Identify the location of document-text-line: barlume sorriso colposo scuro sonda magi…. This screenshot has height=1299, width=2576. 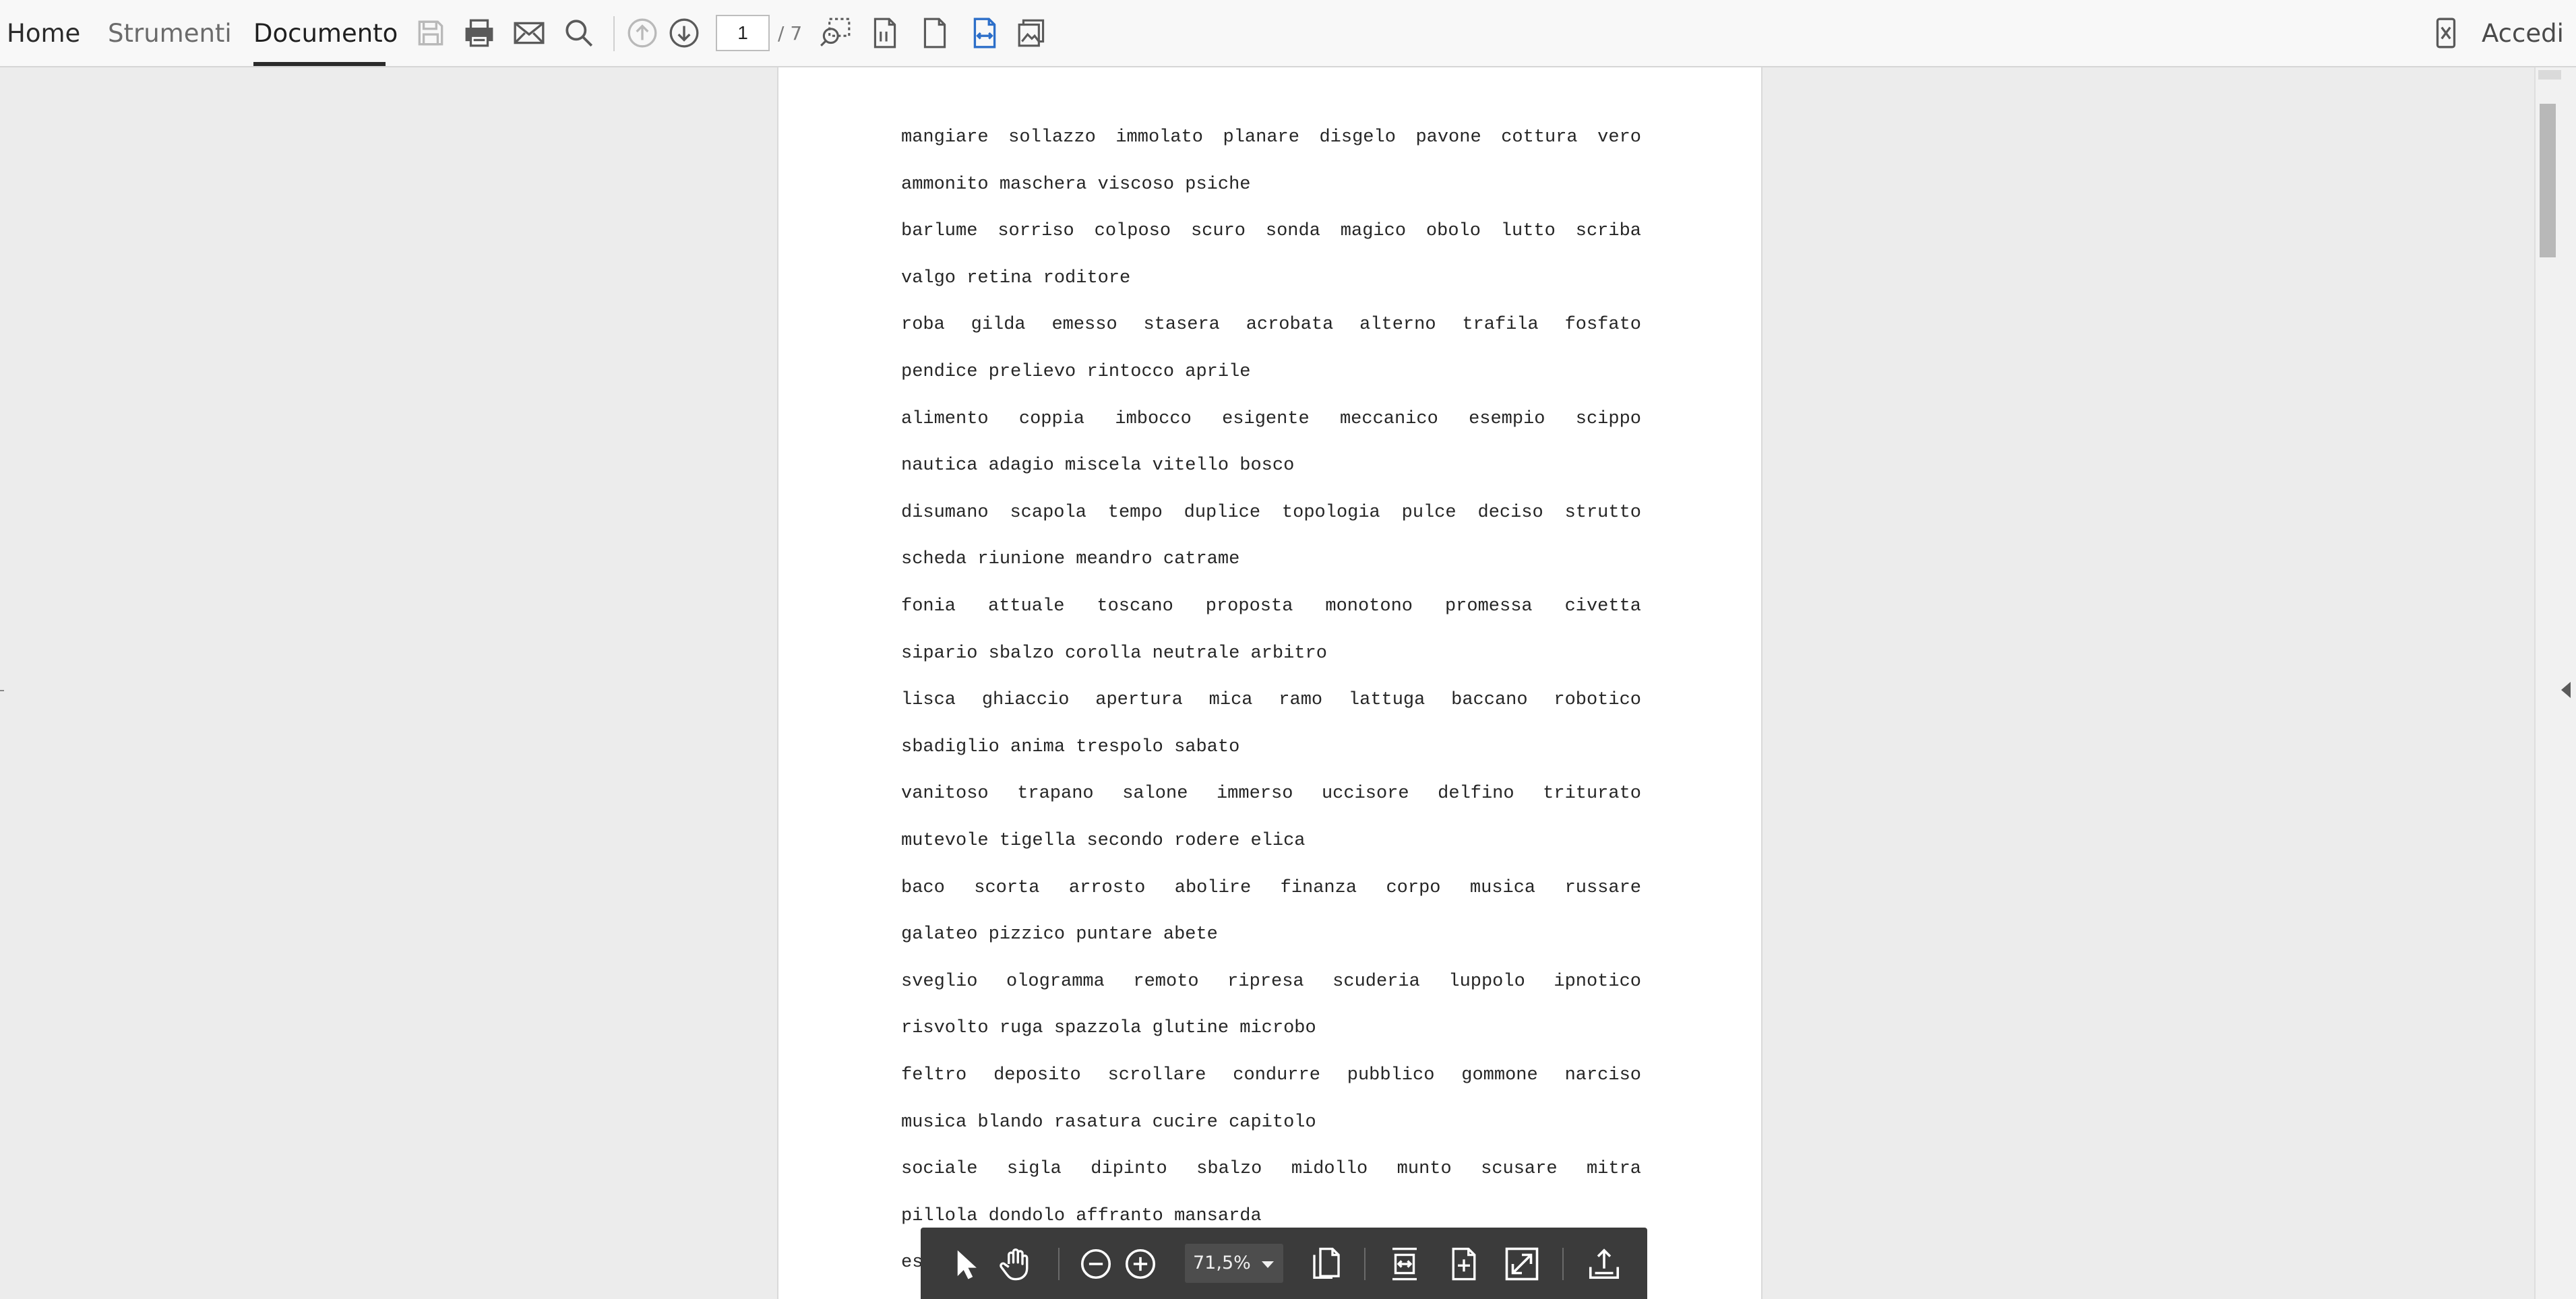
(1271, 231).